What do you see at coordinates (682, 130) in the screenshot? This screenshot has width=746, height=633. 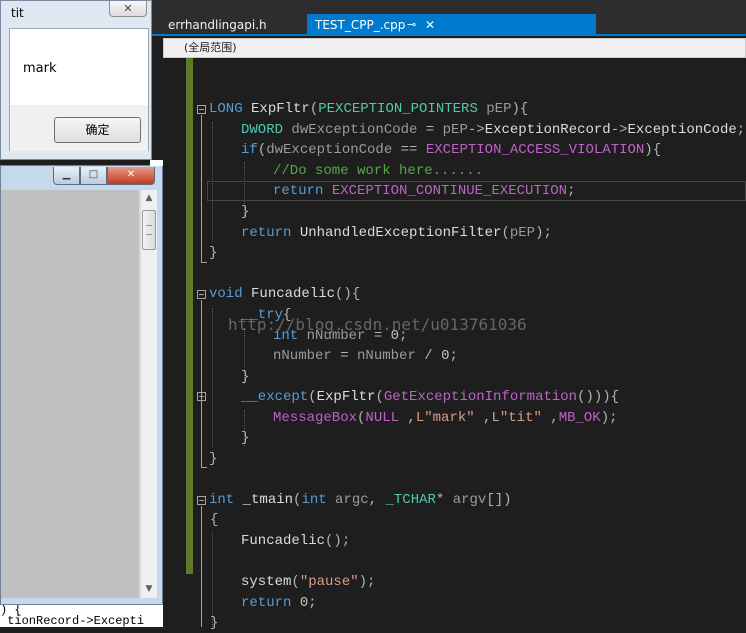 I see `code-token: ExceptionCode` at bounding box center [682, 130].